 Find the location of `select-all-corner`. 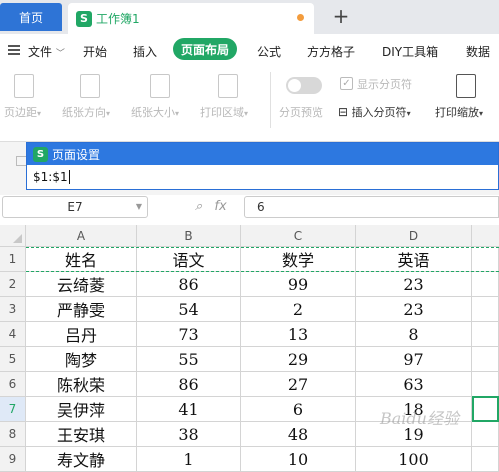

select-all-corner is located at coordinates (13, 236).